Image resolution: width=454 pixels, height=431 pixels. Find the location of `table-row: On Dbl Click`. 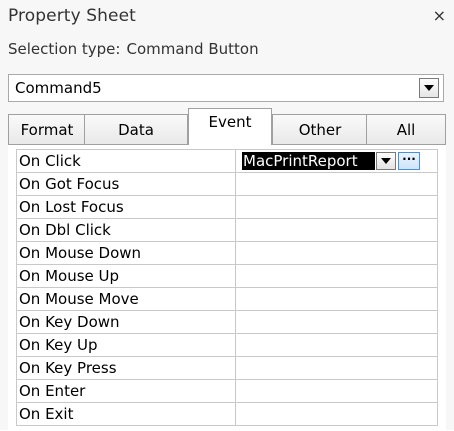

table-row: On Dbl Click is located at coordinates (227, 230).